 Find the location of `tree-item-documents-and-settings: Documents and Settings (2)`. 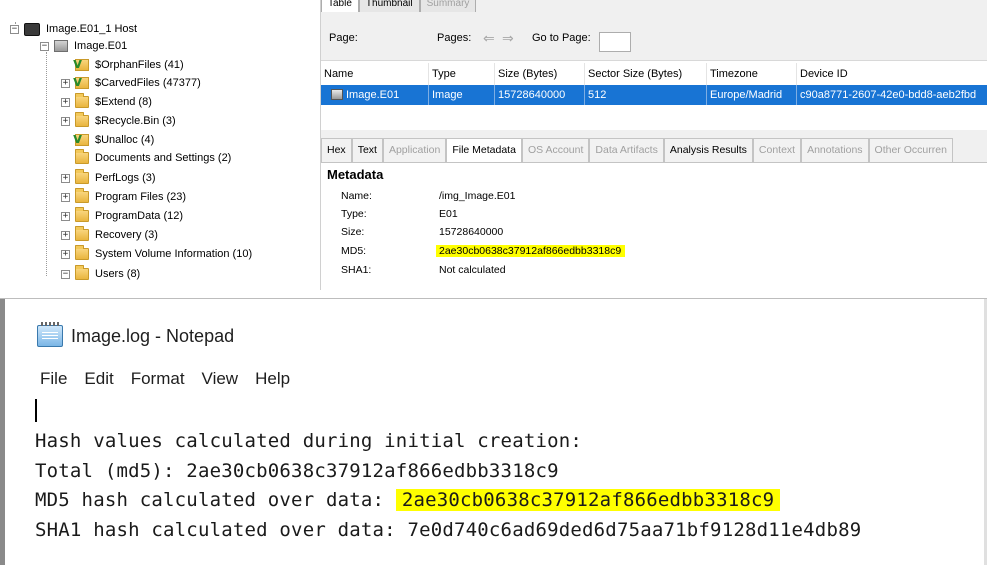

tree-item-documents-and-settings: Documents and Settings (2) is located at coordinates (146, 158).